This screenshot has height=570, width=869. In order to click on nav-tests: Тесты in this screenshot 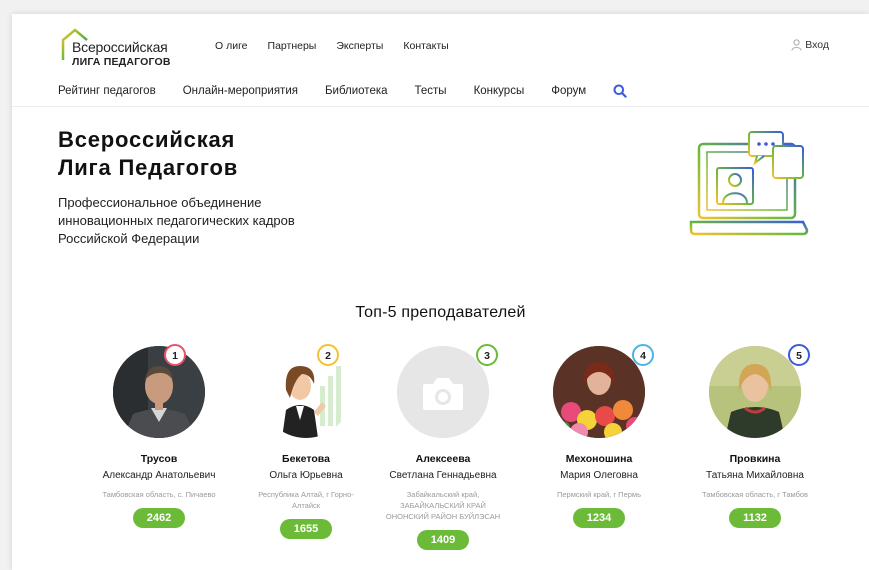, I will do `click(431, 91)`.